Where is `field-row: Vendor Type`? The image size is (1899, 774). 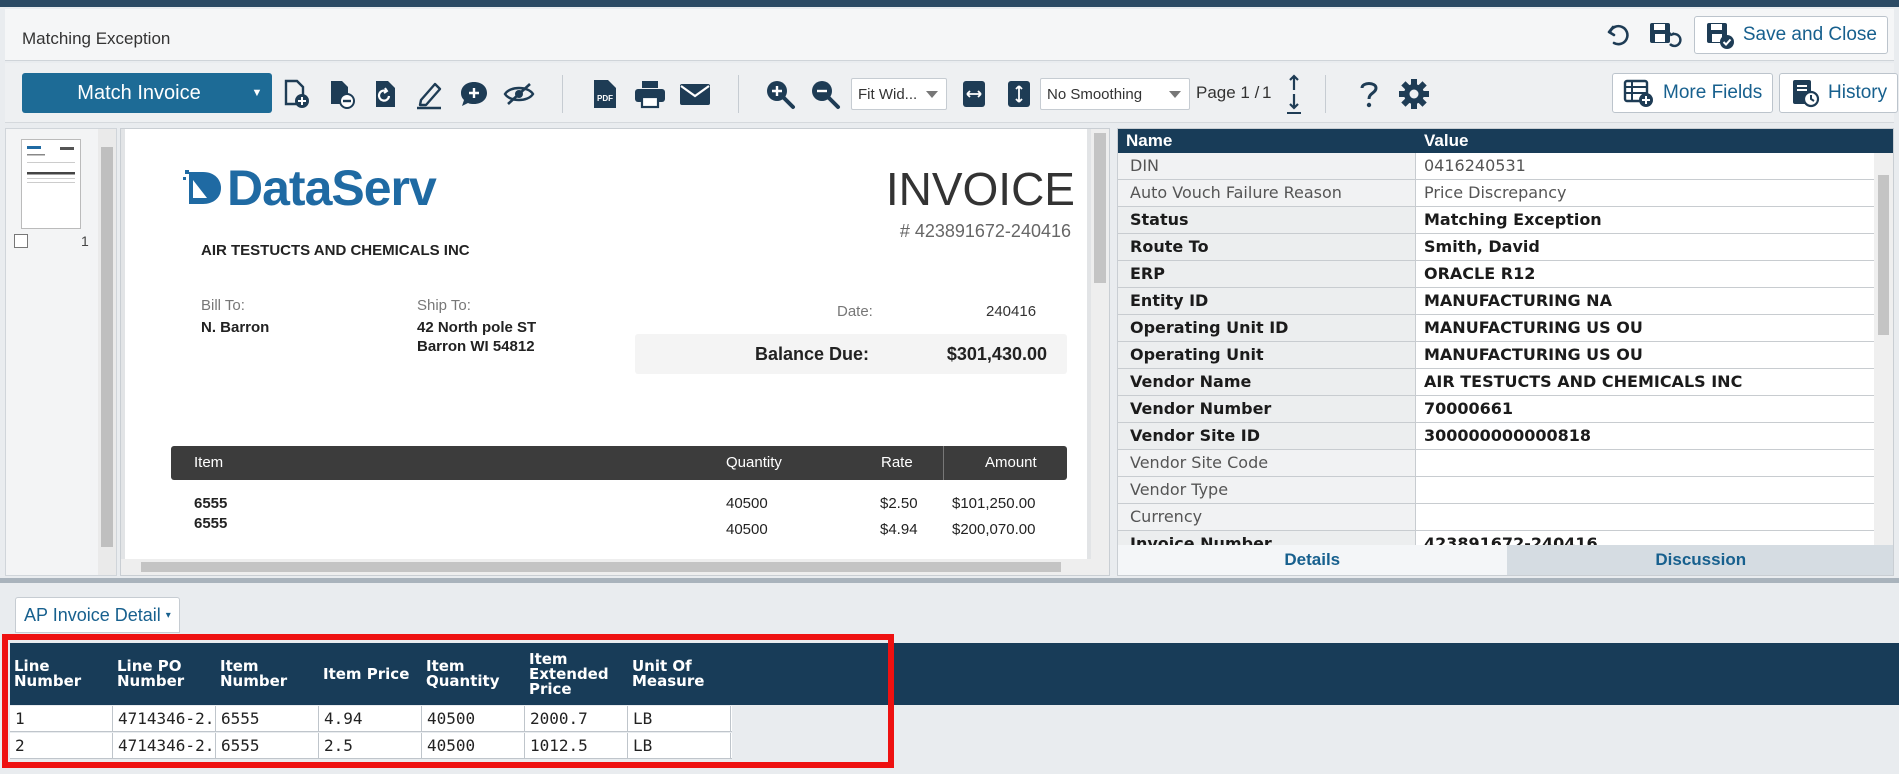 field-row: Vendor Type is located at coordinates (1497, 490).